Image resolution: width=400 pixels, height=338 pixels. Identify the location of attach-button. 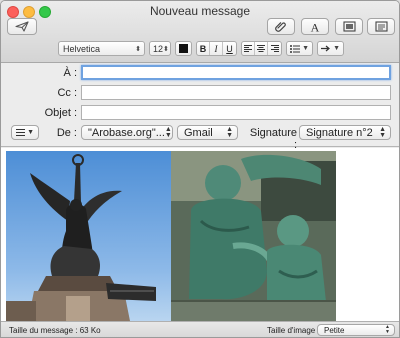
(281, 26).